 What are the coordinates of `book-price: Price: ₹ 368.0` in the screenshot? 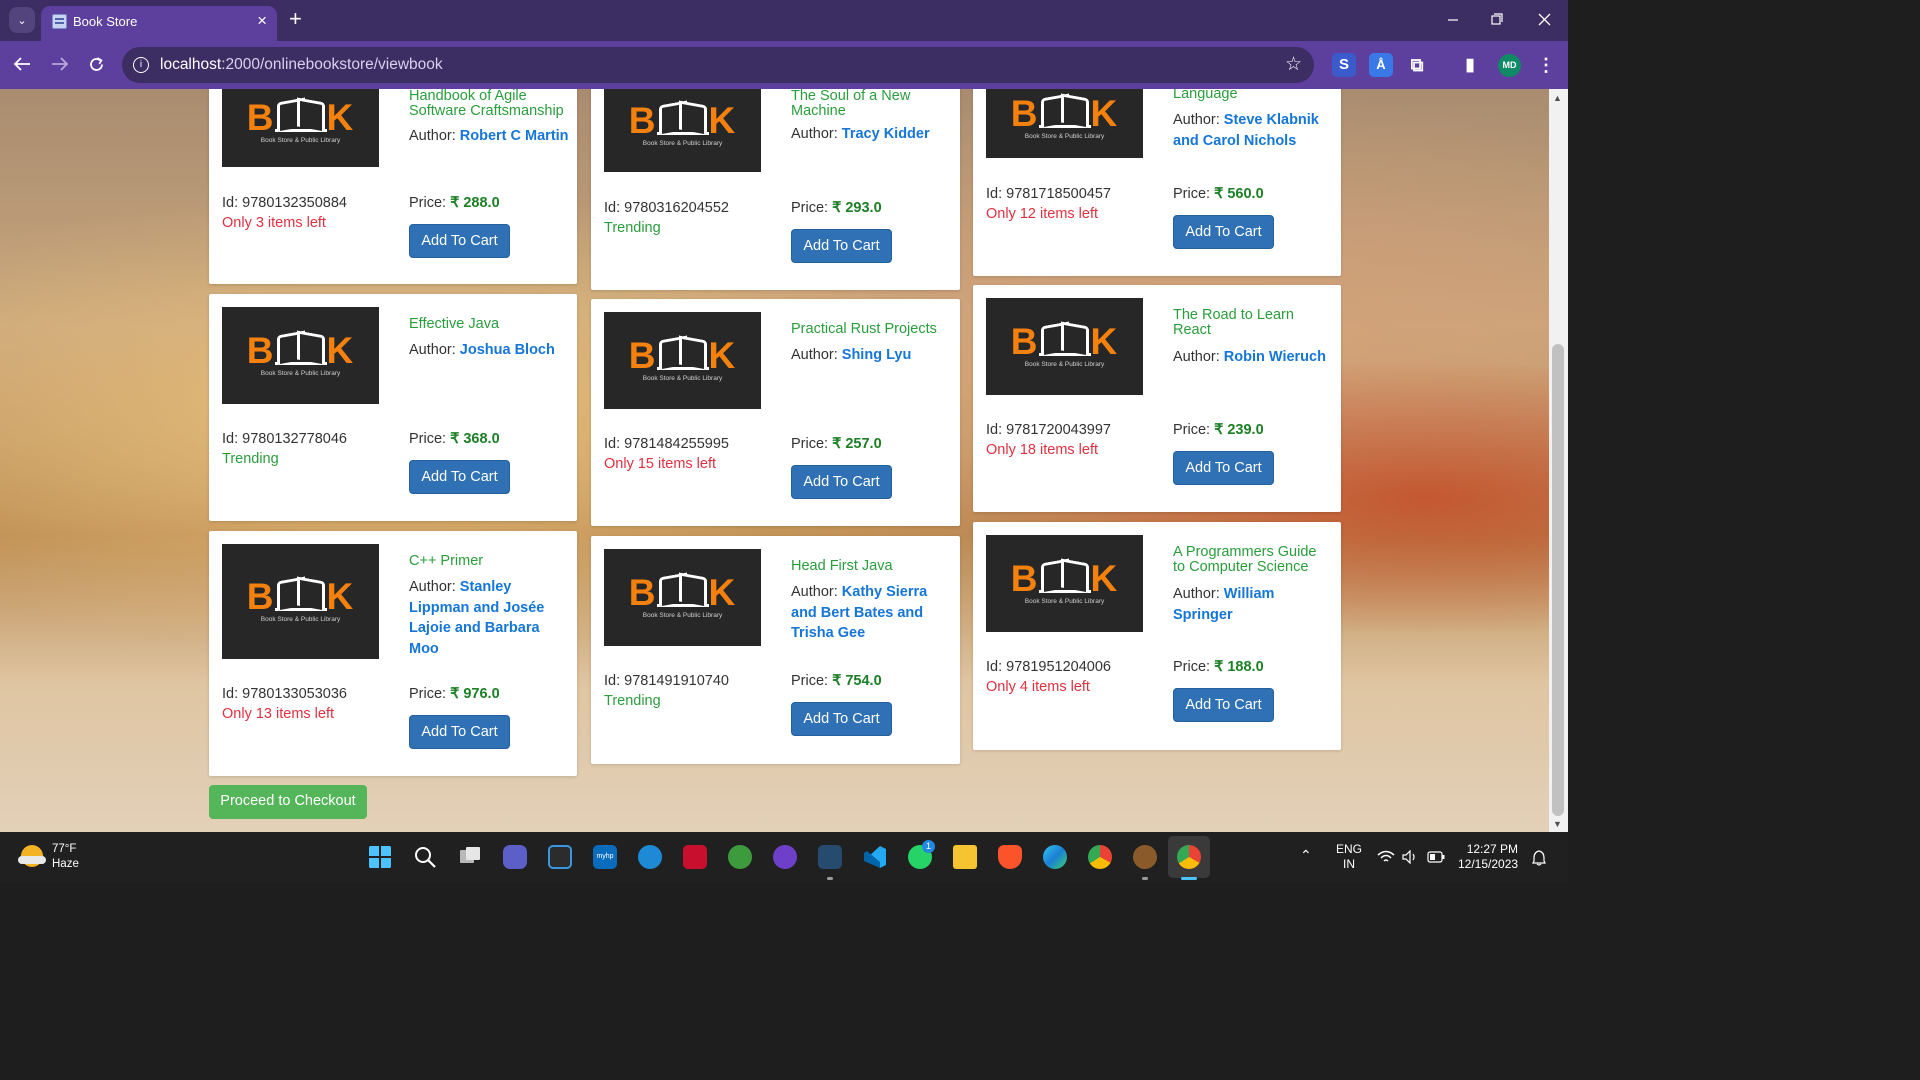 It's located at (454, 439).